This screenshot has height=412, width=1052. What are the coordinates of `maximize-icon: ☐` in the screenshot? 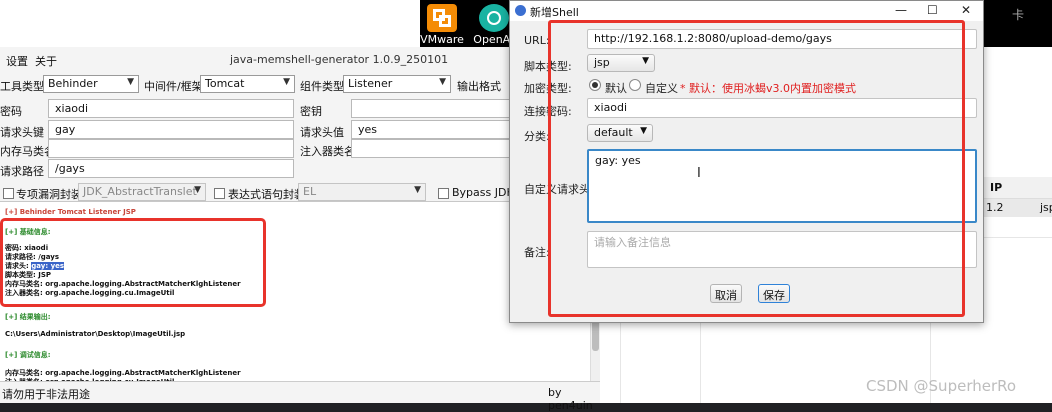 It's located at (932, 10).